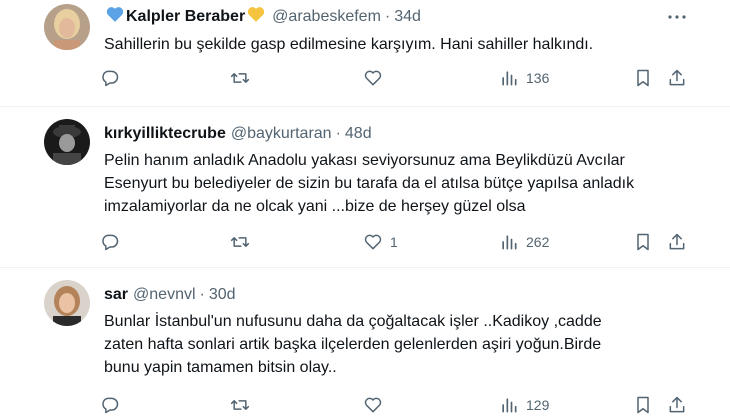 This screenshot has width=730, height=420. What do you see at coordinates (281, 134) in the screenshot?
I see `user-handle: @baykurtaran` at bounding box center [281, 134].